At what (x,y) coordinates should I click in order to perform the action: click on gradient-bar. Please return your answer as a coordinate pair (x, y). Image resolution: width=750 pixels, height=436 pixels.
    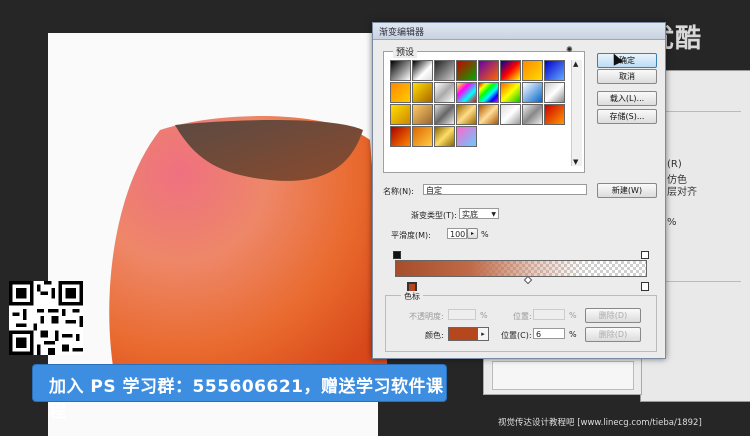
    Looking at the image, I should click on (521, 268).